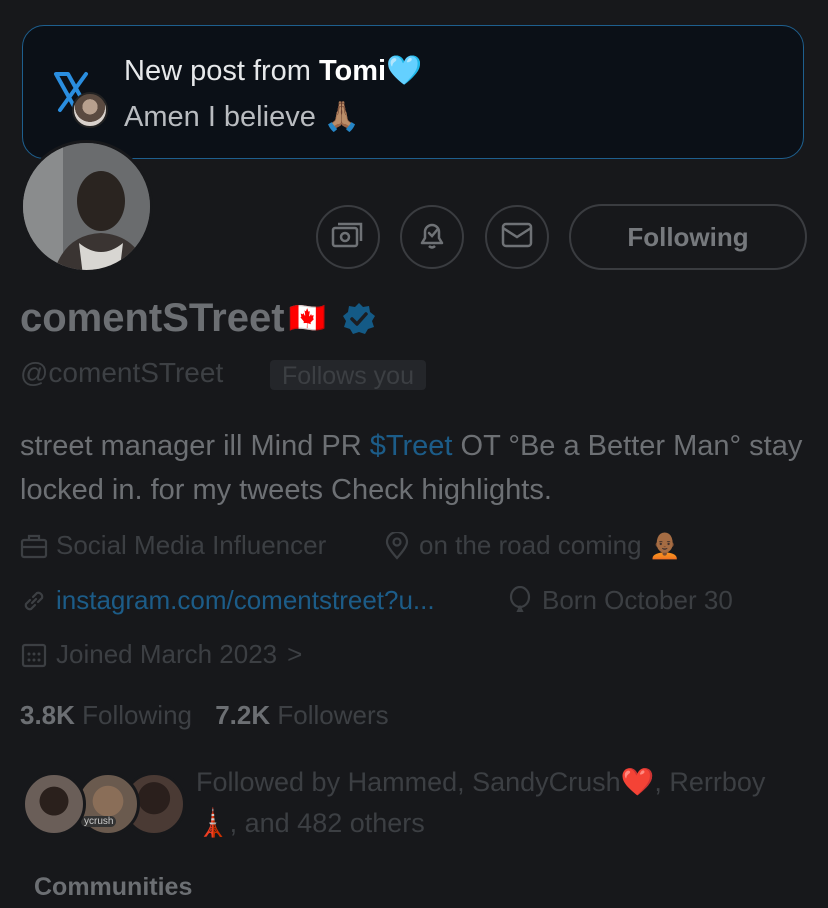 The width and height of the screenshot is (828, 908). I want to click on profile-category: Social Media Influencer, so click(173, 545).